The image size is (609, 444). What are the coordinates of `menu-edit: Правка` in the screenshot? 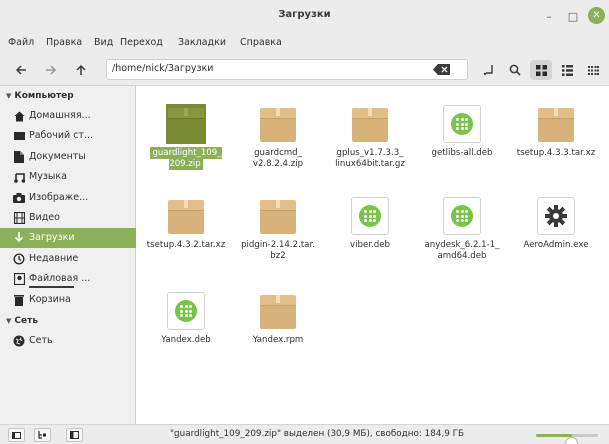 It's located at (64, 42).